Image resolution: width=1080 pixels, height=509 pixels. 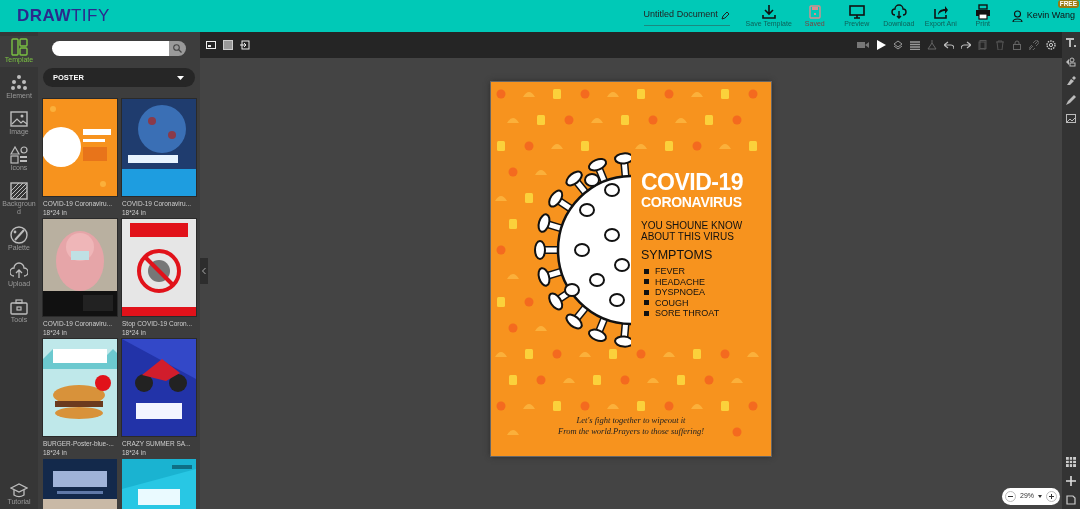 What do you see at coordinates (672, 302) in the screenshot?
I see `symptom-item: COUGH` at bounding box center [672, 302].